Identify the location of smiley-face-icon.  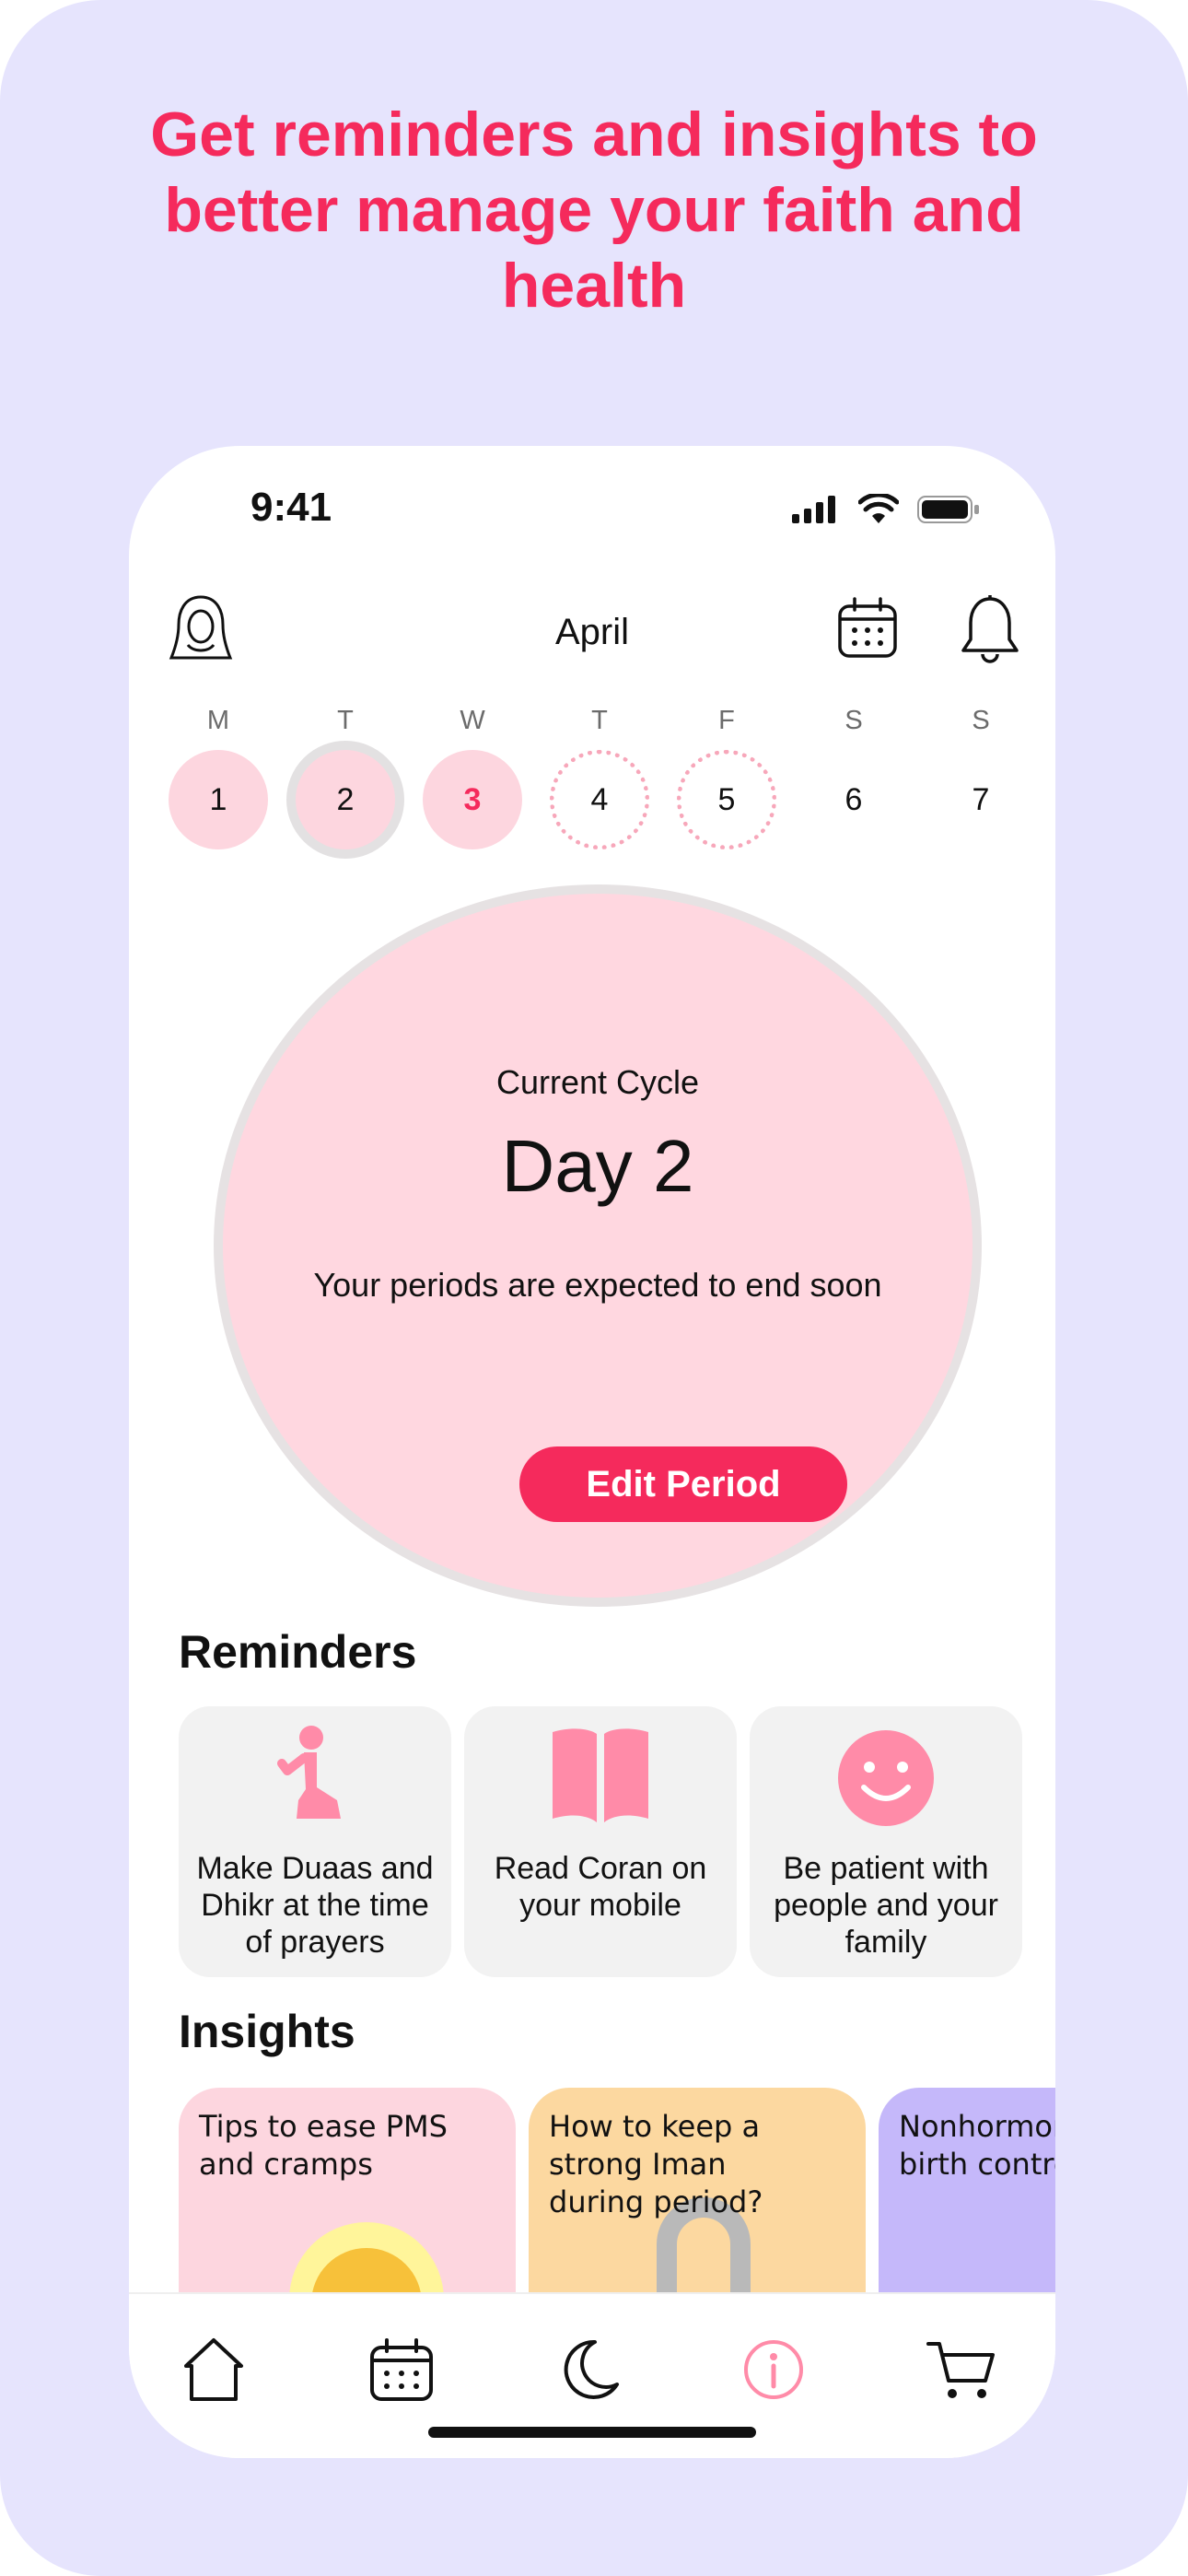
(886, 1778).